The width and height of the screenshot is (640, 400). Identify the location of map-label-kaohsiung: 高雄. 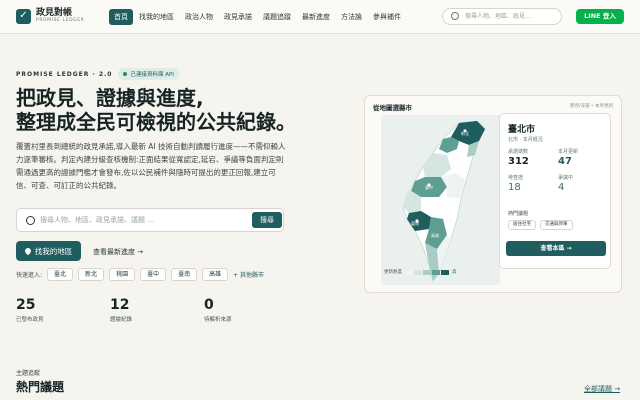
(435, 235).